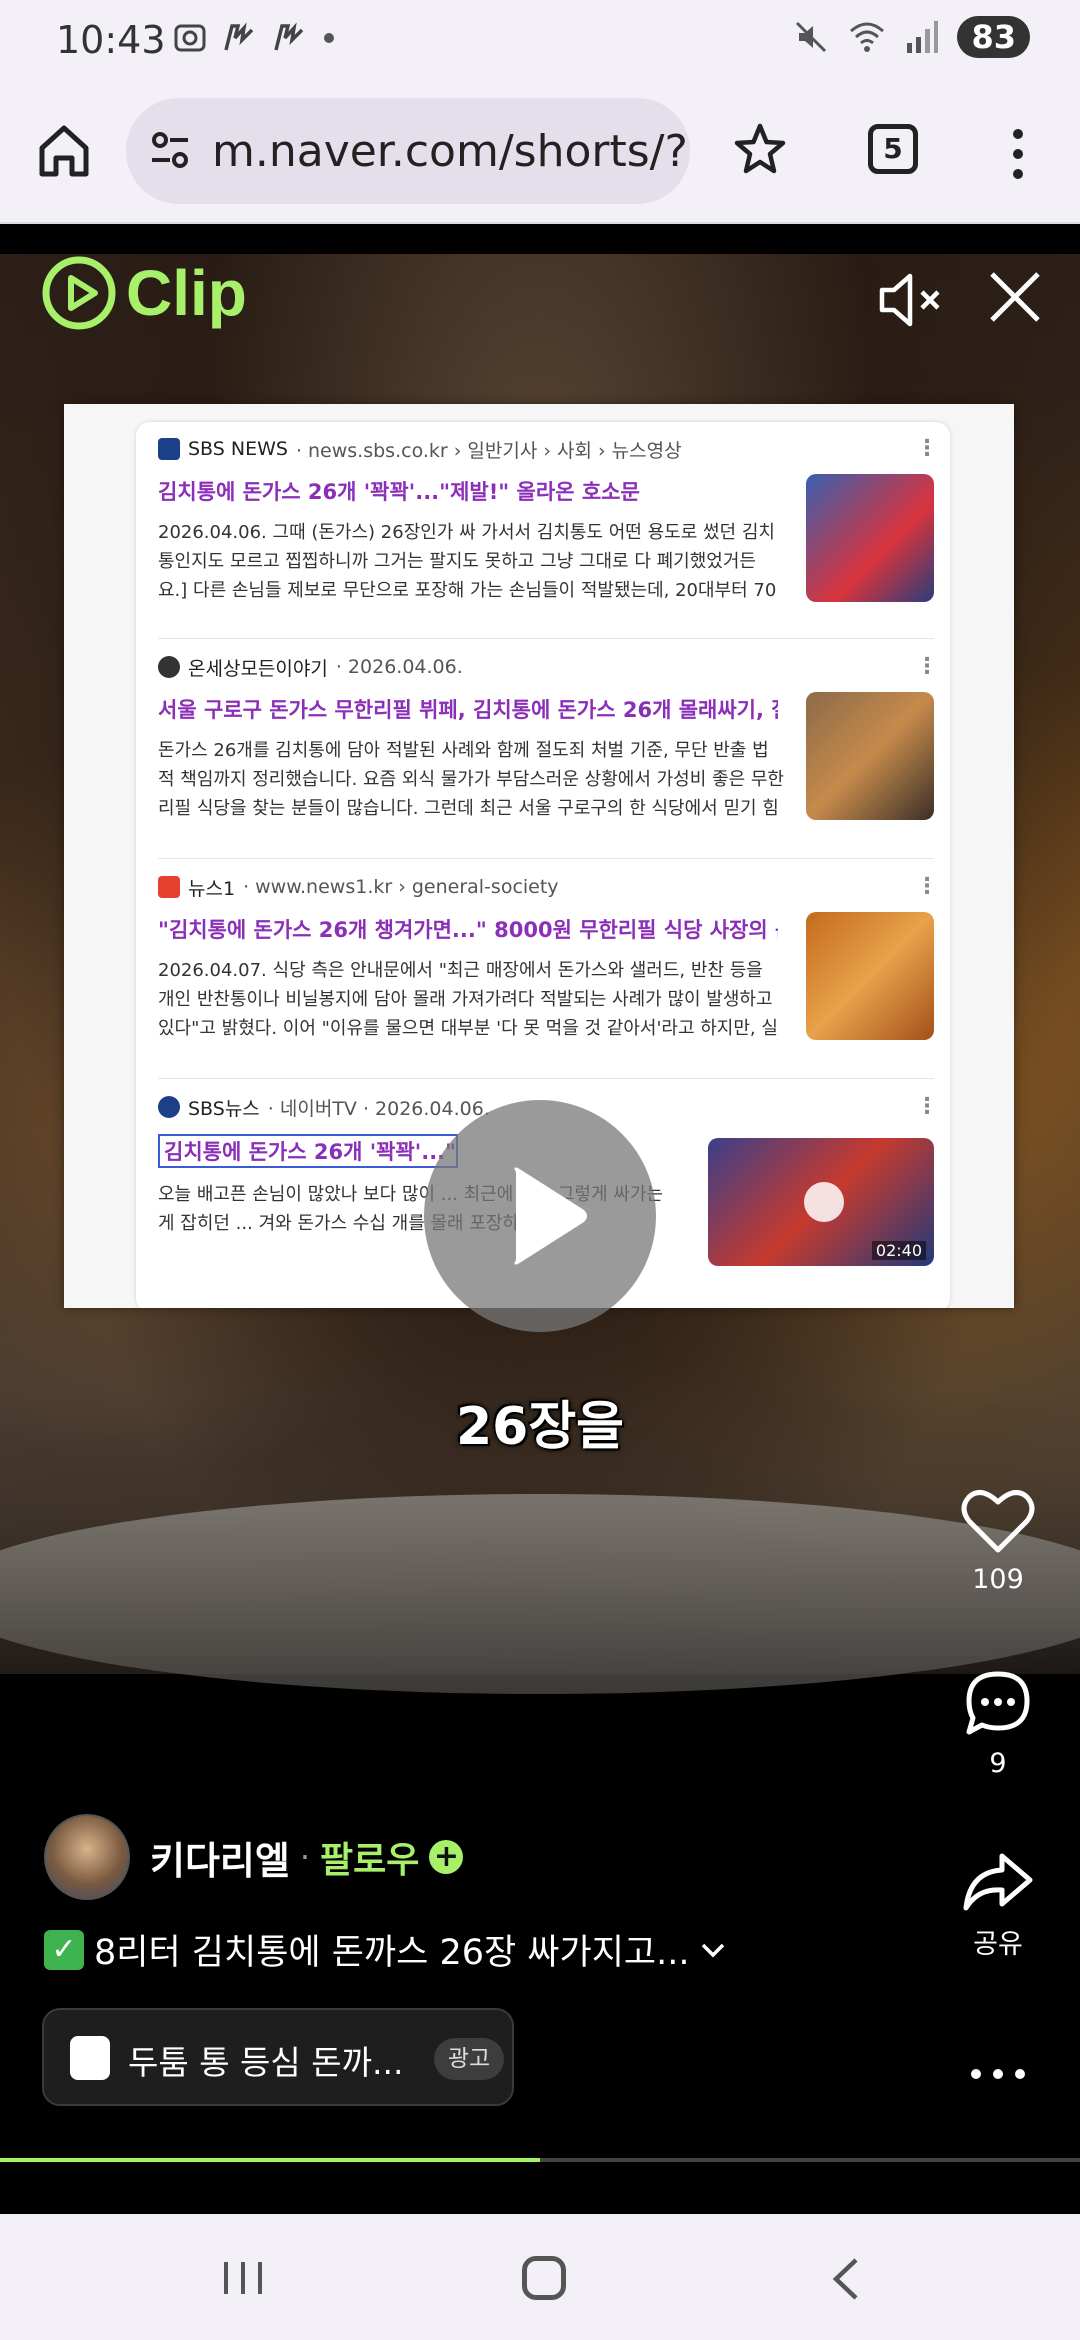 This screenshot has width=1080, height=2340. I want to click on comment-count: 9, so click(998, 1763).